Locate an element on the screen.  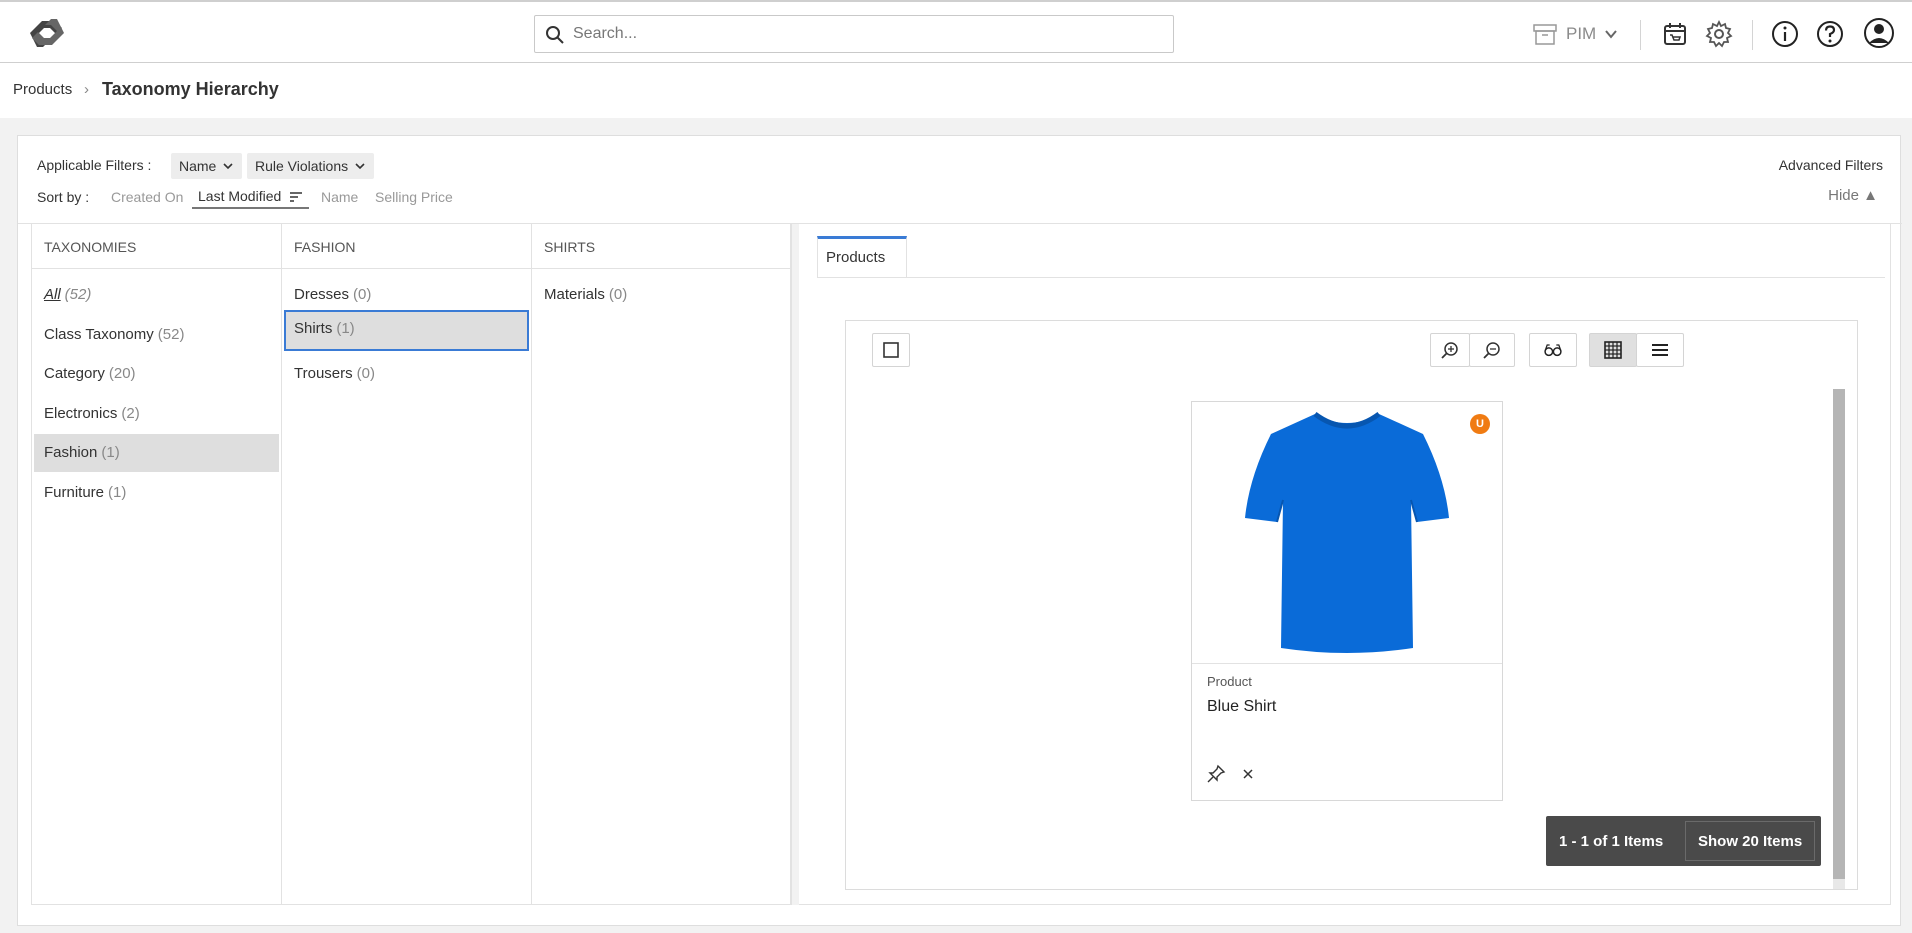
item-name: Category is located at coordinates (74, 373).